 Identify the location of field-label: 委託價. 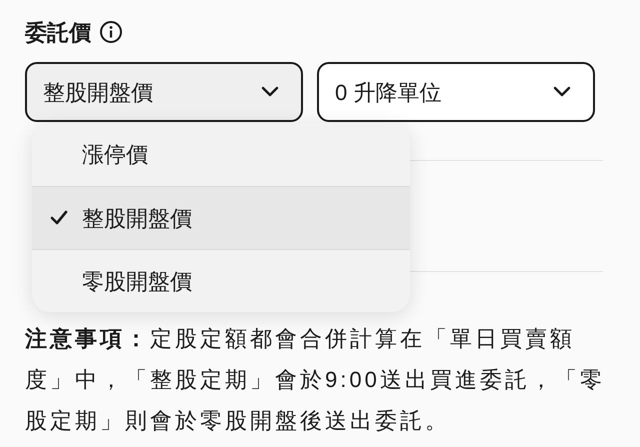
(58, 32).